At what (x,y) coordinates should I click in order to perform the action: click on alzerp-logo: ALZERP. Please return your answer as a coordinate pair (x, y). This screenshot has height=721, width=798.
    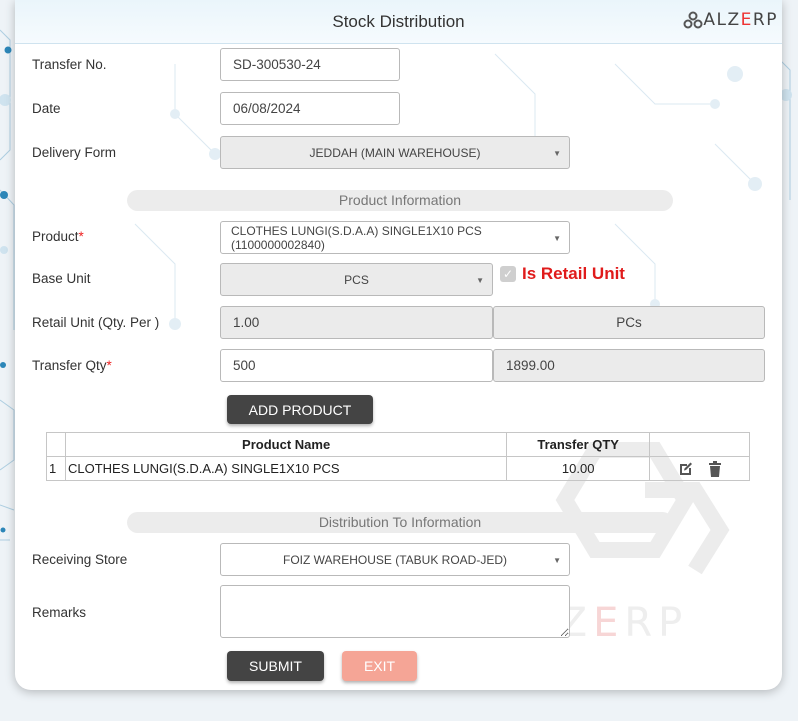
    Looking at the image, I should click on (730, 20).